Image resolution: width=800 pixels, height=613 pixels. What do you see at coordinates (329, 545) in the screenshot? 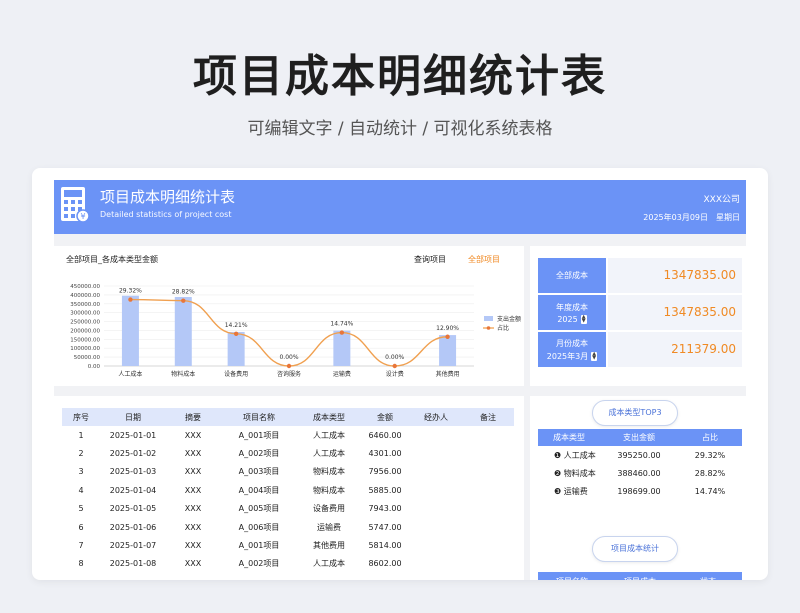
I see `table-cell: 其他费用` at bounding box center [329, 545].